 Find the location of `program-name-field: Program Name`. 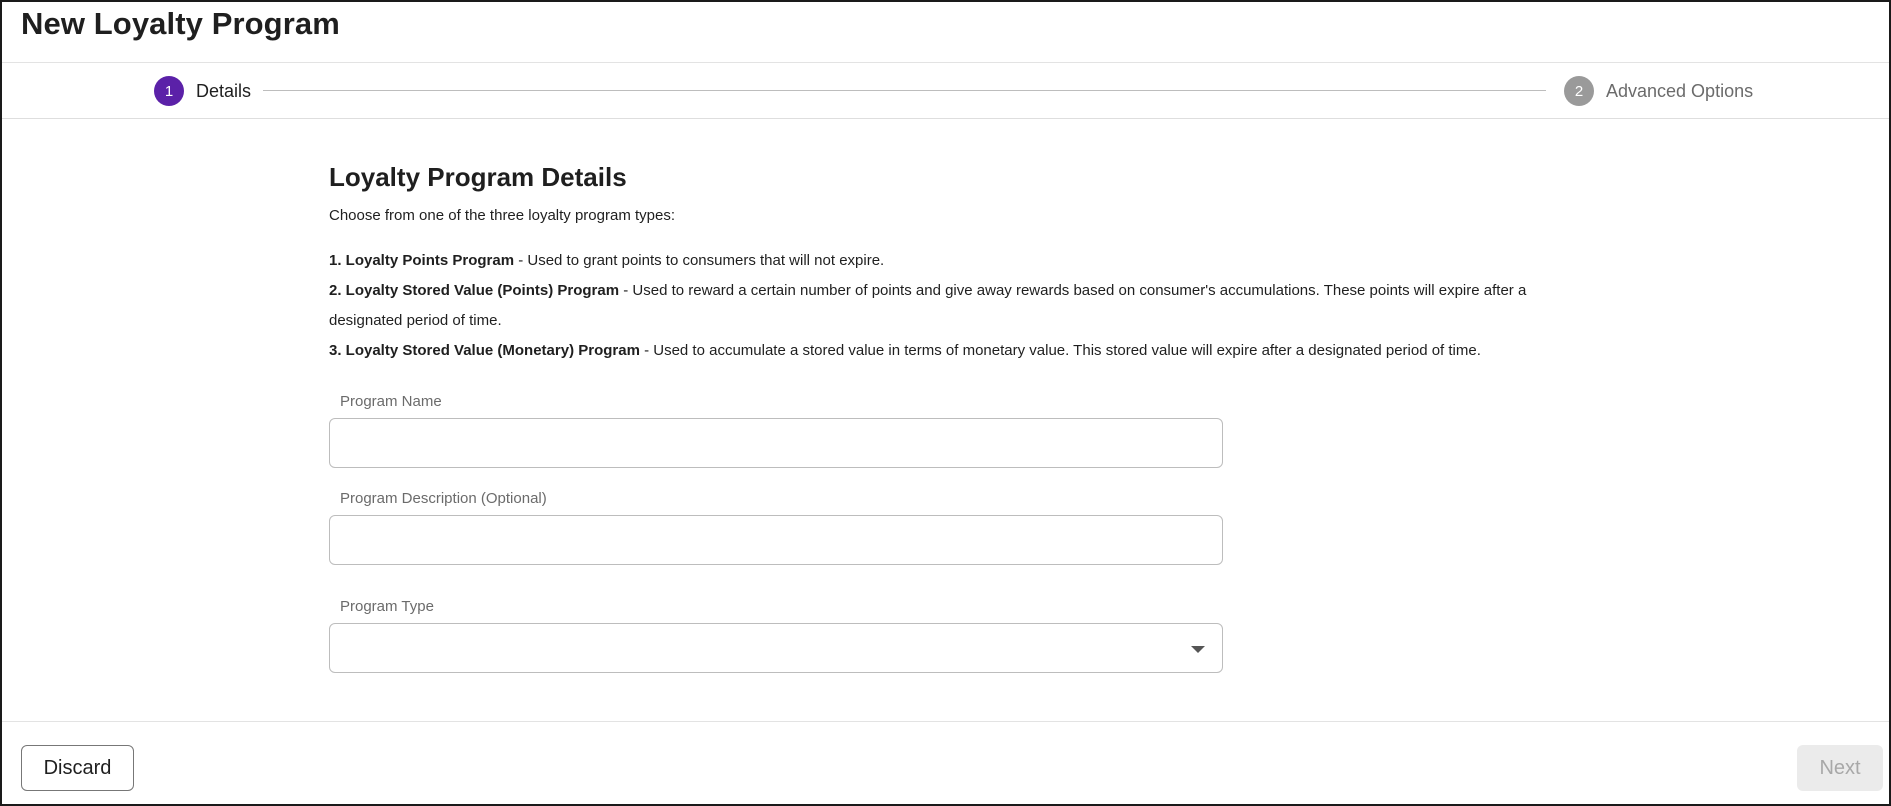

program-name-field: Program Name is located at coordinates (776, 430).